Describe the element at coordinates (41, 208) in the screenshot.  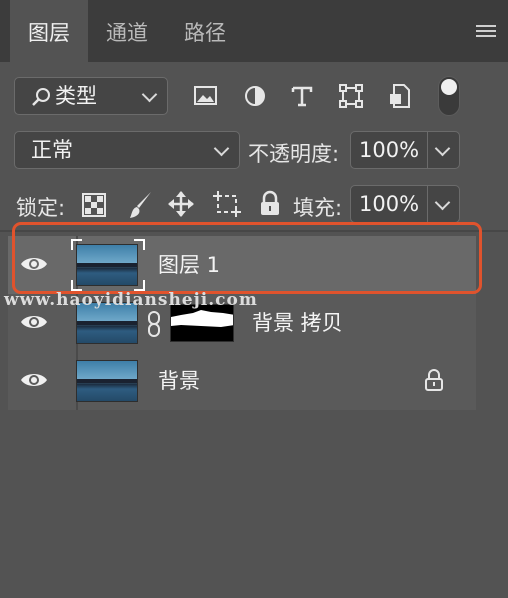
I see `lock-label: 锁定:` at that location.